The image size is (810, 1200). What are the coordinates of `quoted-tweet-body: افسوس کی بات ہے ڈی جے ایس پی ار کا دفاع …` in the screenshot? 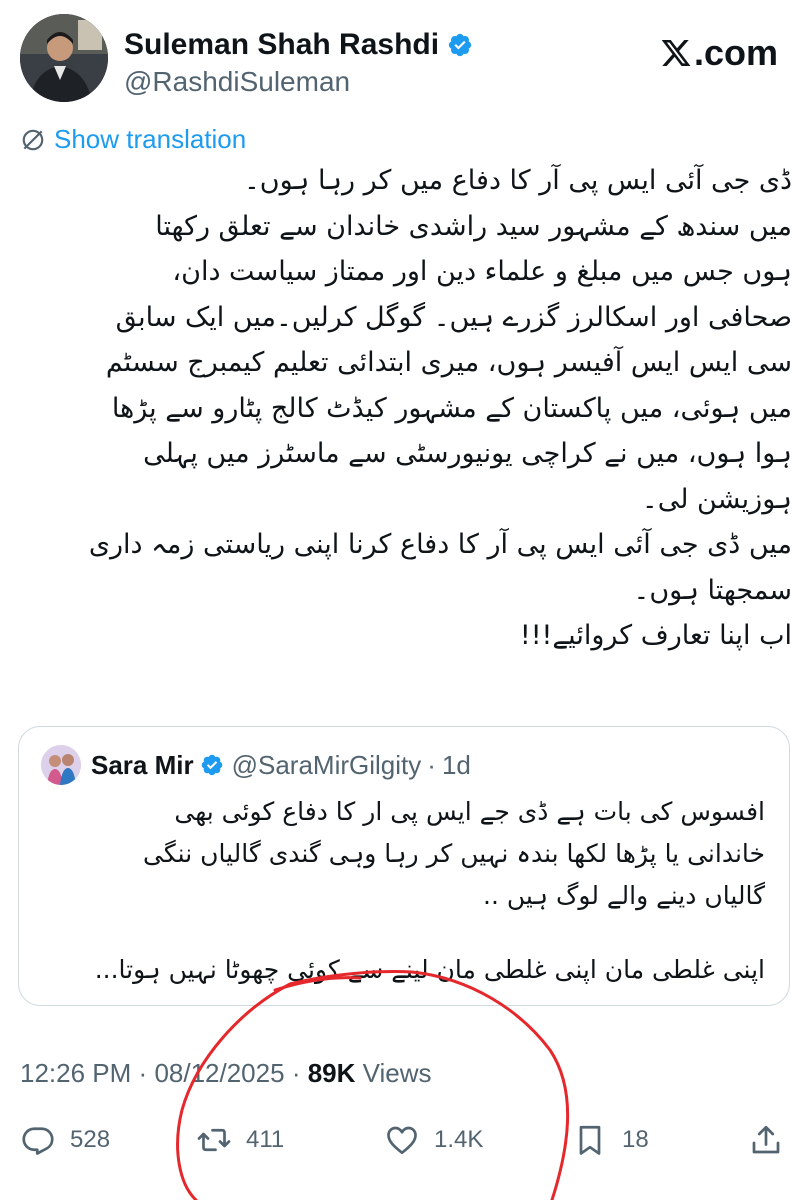 It's located at (405, 891).